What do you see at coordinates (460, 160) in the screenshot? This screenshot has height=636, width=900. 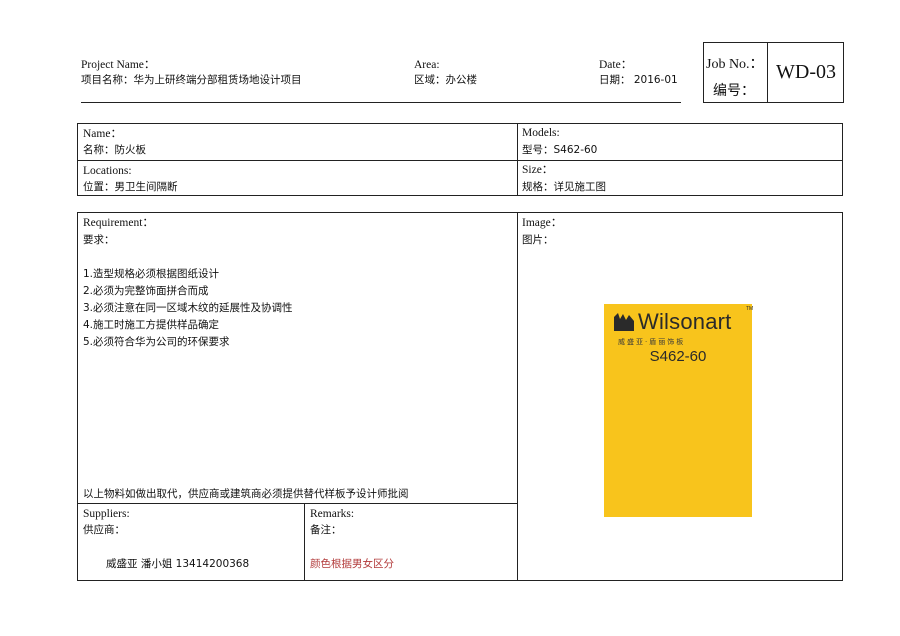 I see `info-table-row-divider` at bounding box center [460, 160].